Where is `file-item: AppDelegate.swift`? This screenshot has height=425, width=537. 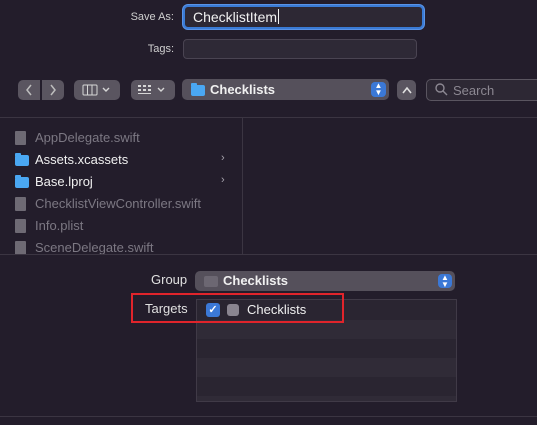
file-item: AppDelegate.swift is located at coordinates (125, 138).